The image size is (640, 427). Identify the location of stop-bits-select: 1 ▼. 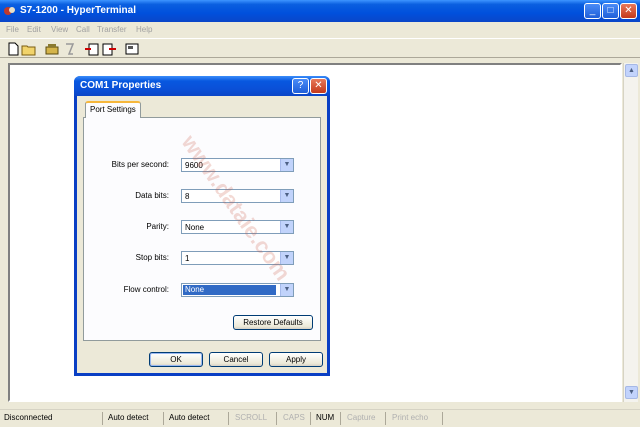
(237, 258).